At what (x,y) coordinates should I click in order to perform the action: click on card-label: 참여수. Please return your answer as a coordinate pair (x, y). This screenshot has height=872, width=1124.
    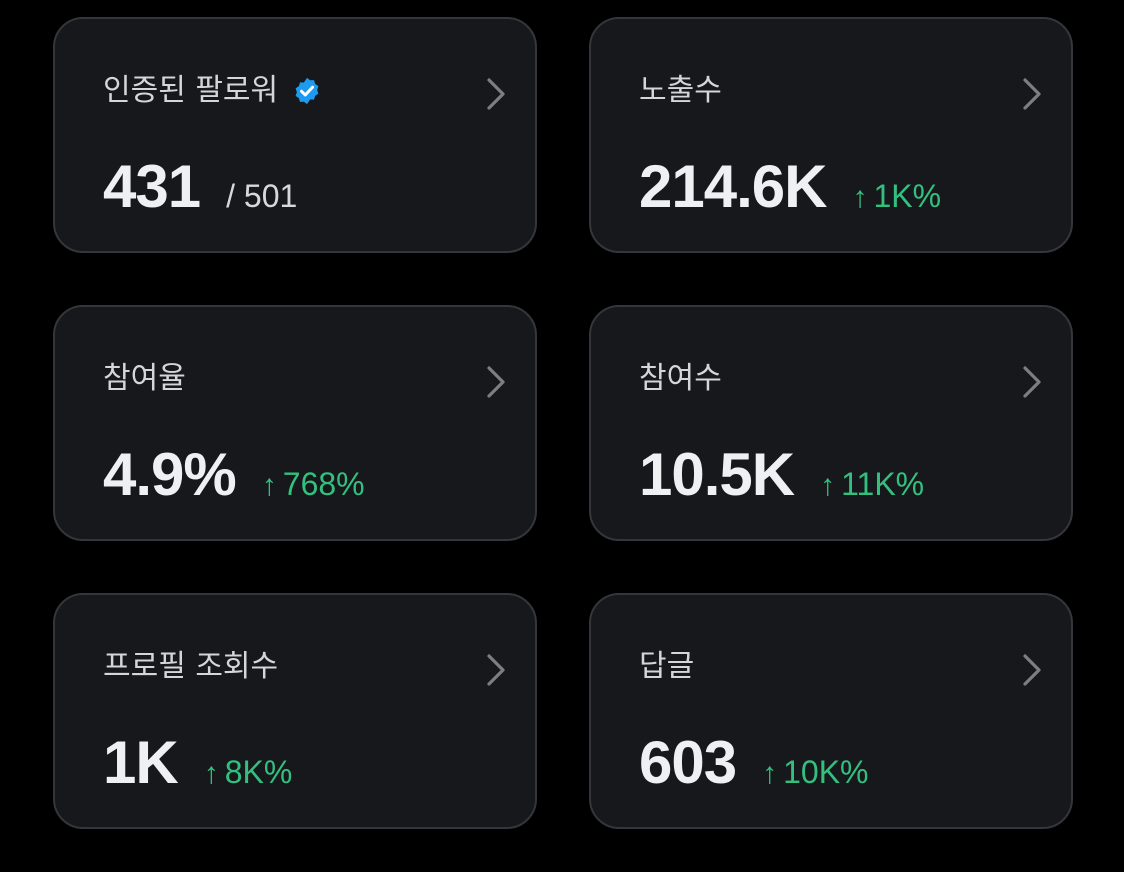
    Looking at the image, I should click on (680, 378).